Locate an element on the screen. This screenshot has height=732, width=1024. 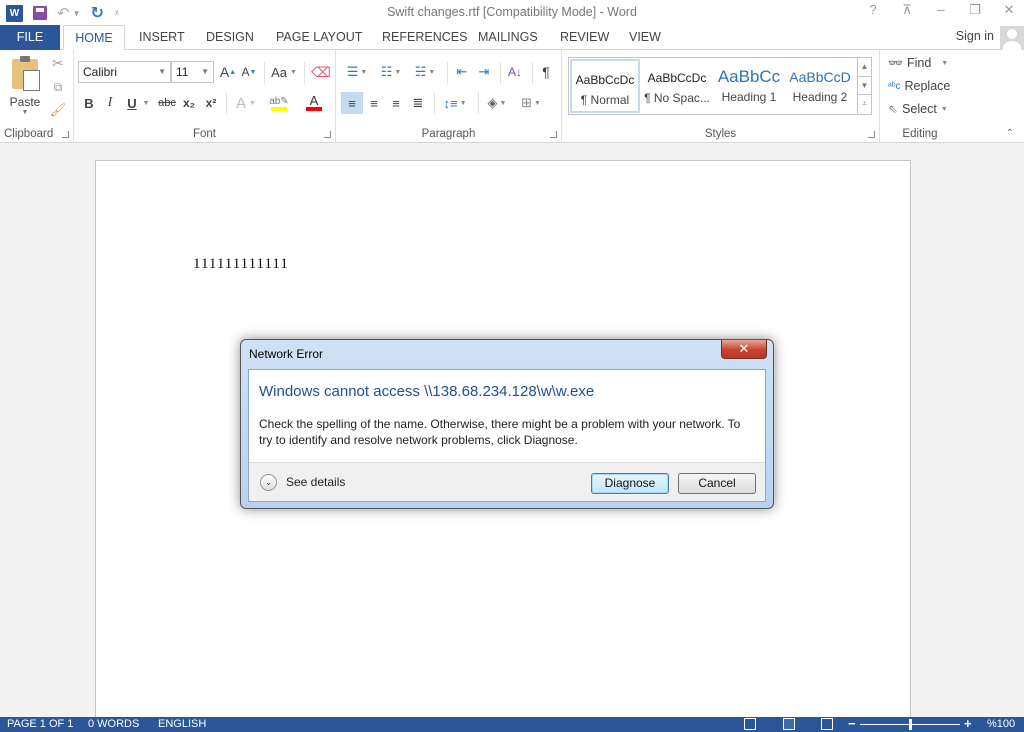
style-name: ¶ Normal is located at coordinates (605, 100).